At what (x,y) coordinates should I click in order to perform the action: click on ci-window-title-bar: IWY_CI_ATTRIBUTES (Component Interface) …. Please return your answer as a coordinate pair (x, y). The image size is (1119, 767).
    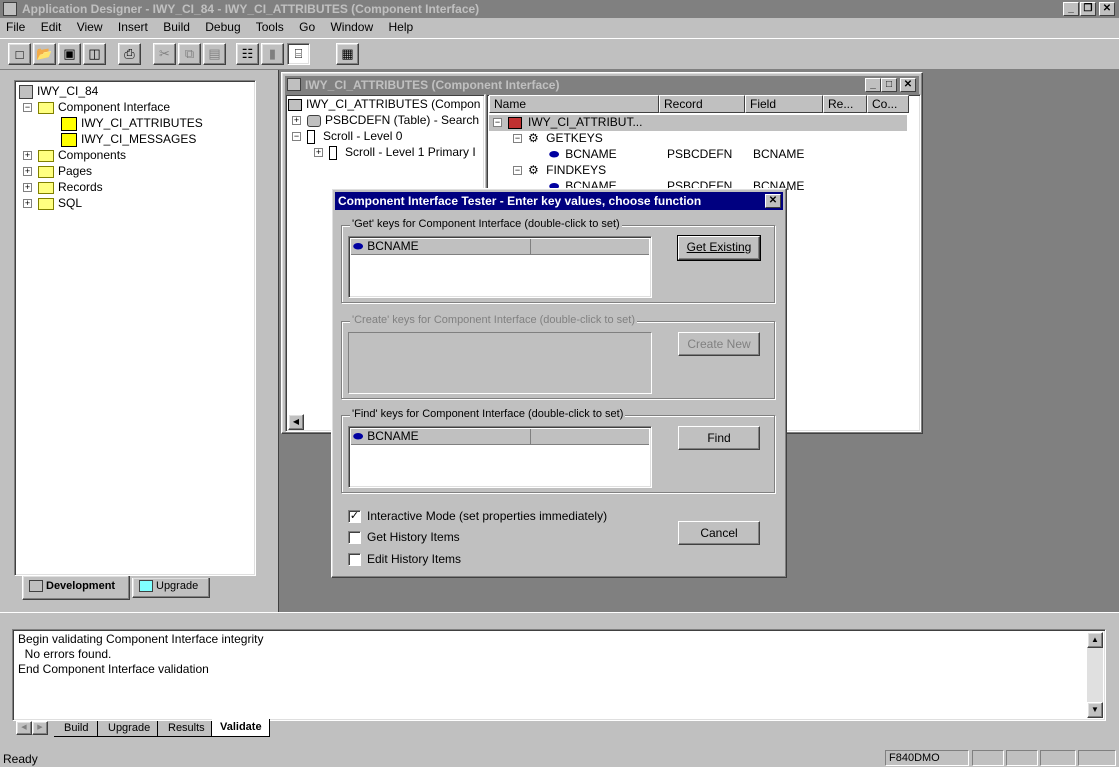
    Looking at the image, I should click on (602, 85).